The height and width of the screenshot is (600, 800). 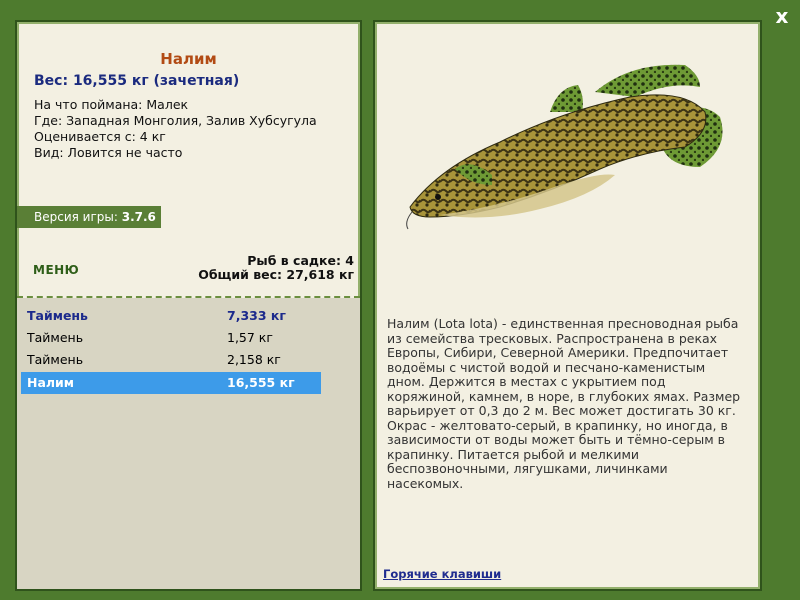 What do you see at coordinates (254, 359) in the screenshot?
I see `catch-fish-weight: 2,158 кг` at bounding box center [254, 359].